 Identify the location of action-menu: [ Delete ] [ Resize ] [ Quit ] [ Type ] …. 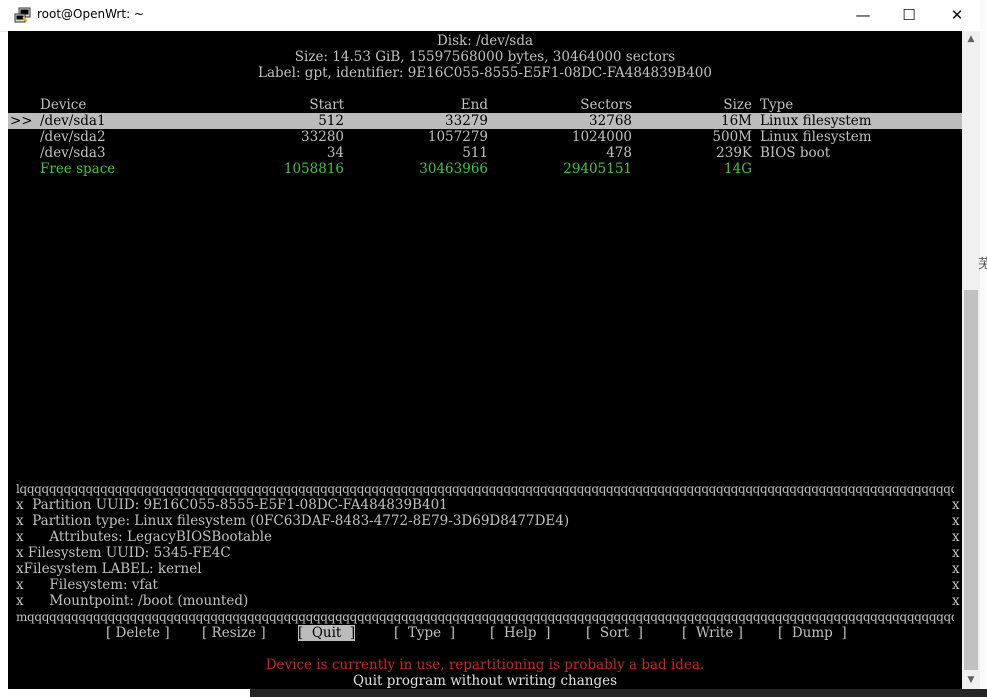
(485, 633).